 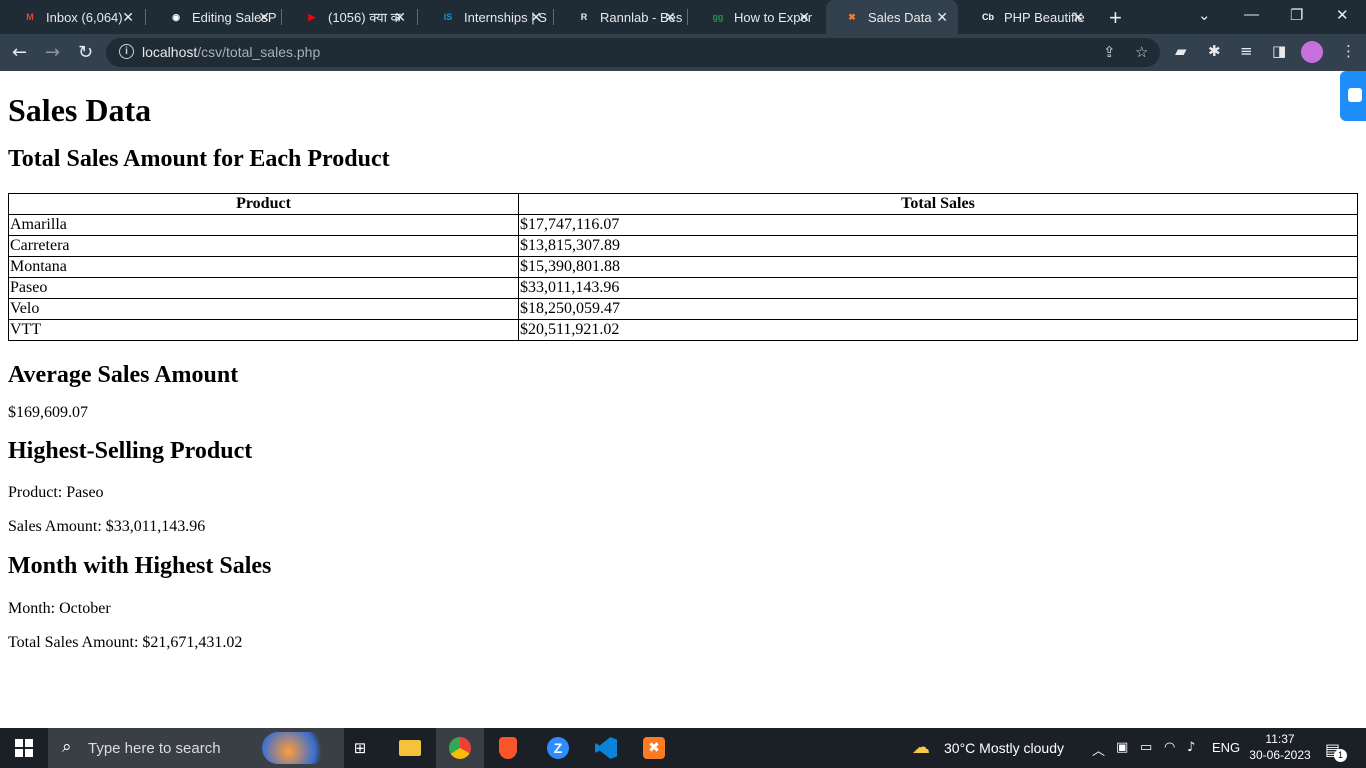 What do you see at coordinates (718, 17) in the screenshot?
I see `geeksforgeeks-icon: gg` at bounding box center [718, 17].